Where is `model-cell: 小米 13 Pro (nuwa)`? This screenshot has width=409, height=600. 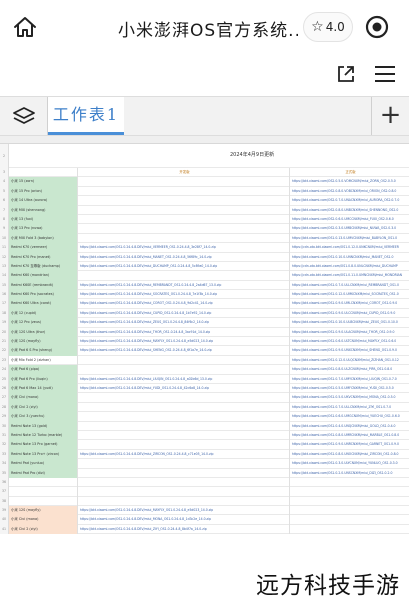 model-cell: 小米 13 Pro (nuwa) is located at coordinates (43, 229).